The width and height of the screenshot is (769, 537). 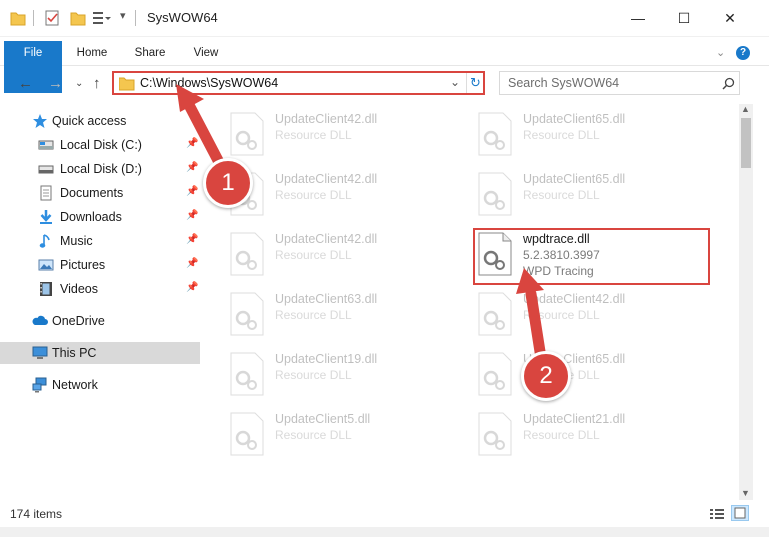 I want to click on step-2-badge: 2, so click(x=546, y=376).